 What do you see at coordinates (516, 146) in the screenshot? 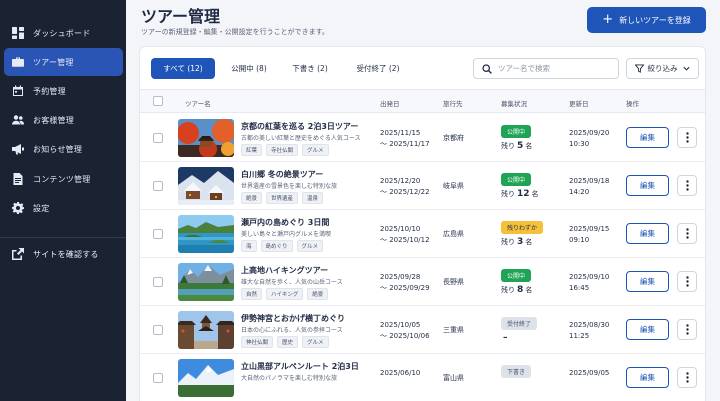
I see `remaining-seats: 残り 5 名` at bounding box center [516, 146].